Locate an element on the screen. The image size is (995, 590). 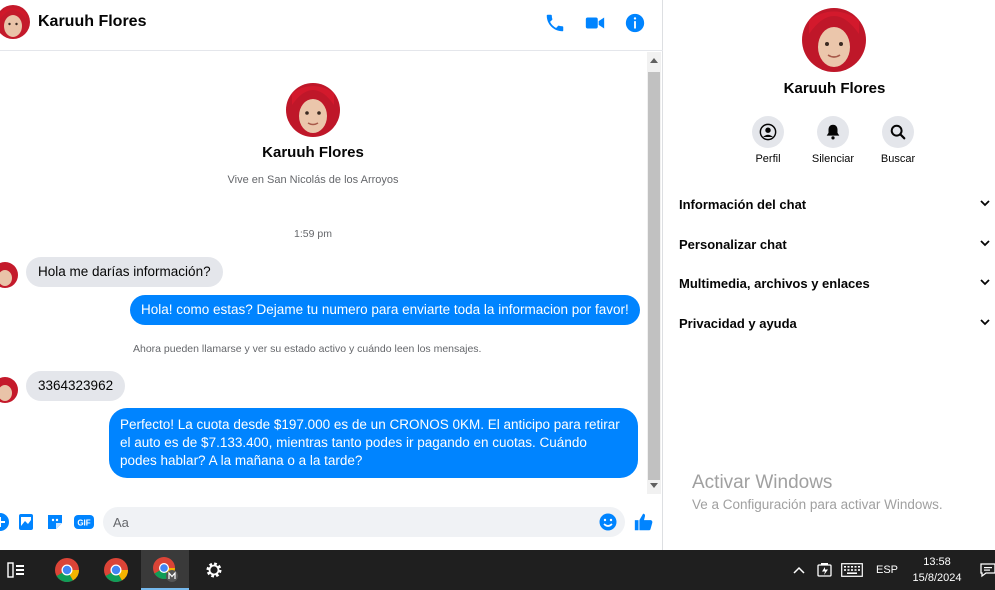
chat-header: Karuuh Flores is located at coordinates (331, 25).